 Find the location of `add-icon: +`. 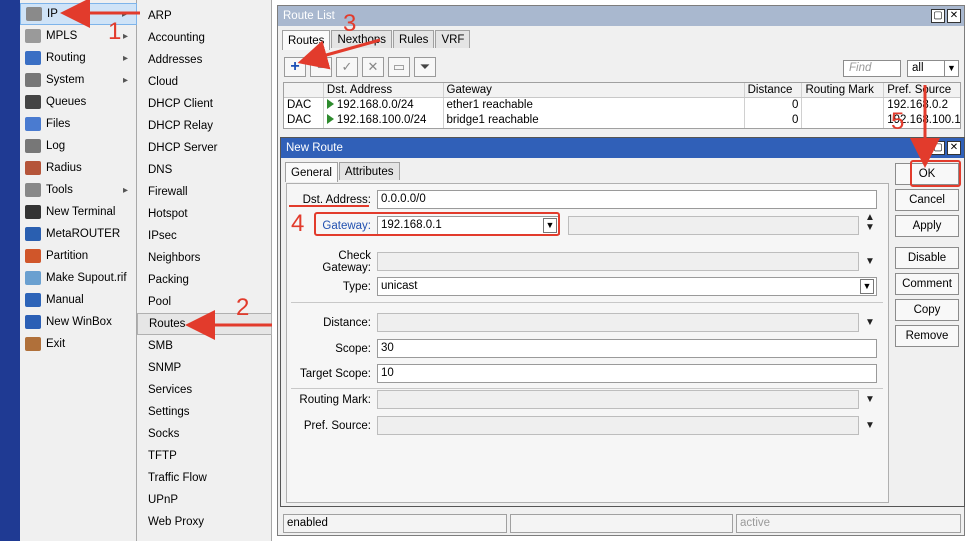

add-icon: + is located at coordinates (295, 67).